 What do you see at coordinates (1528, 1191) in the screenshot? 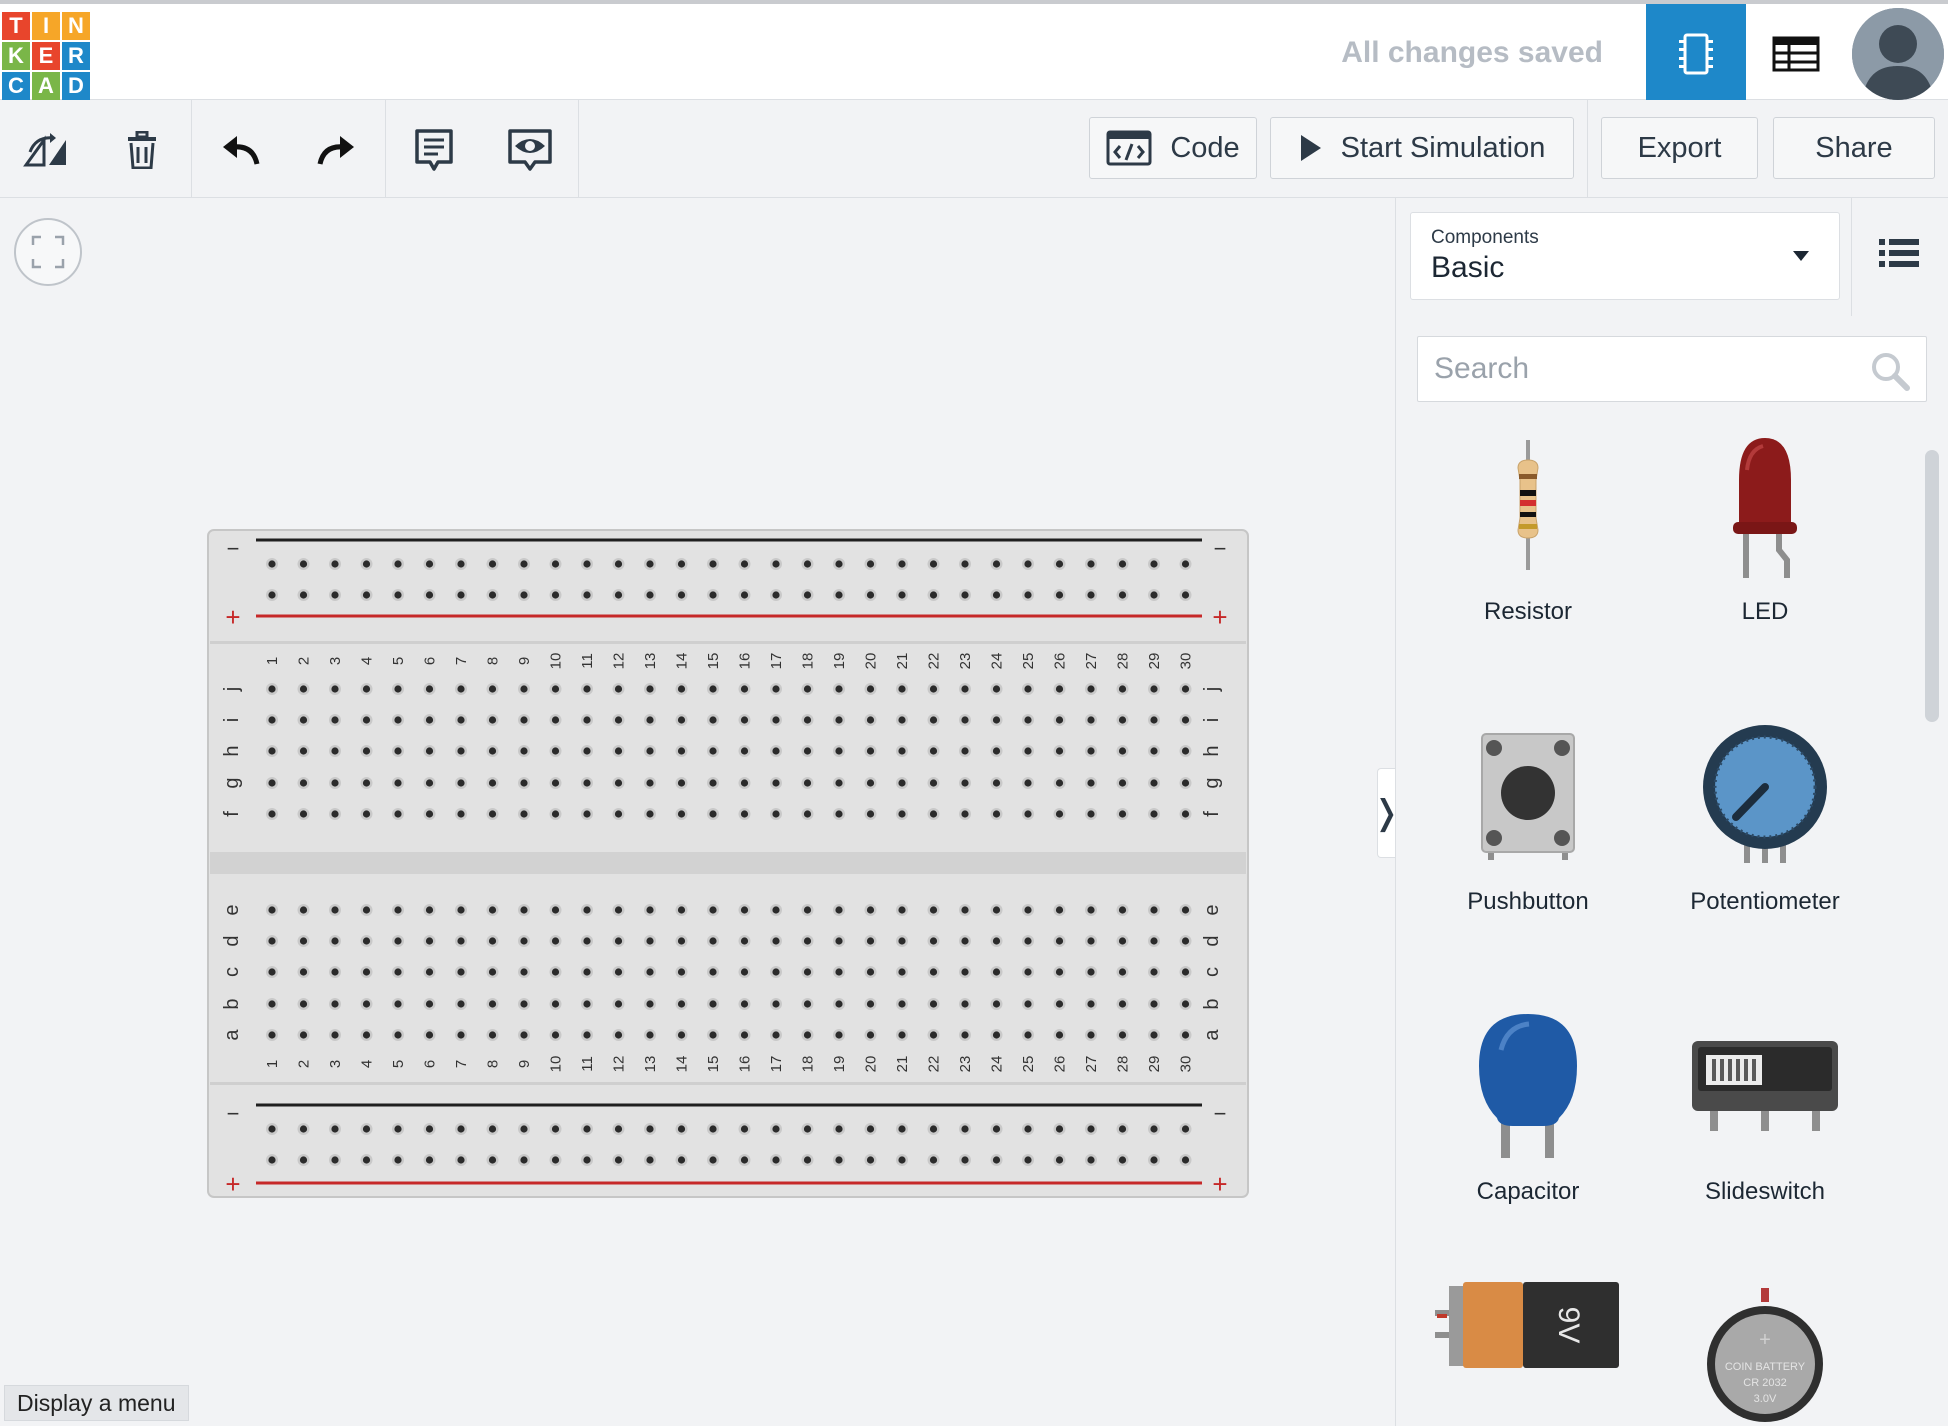
I see `component-label: Capacitor` at bounding box center [1528, 1191].